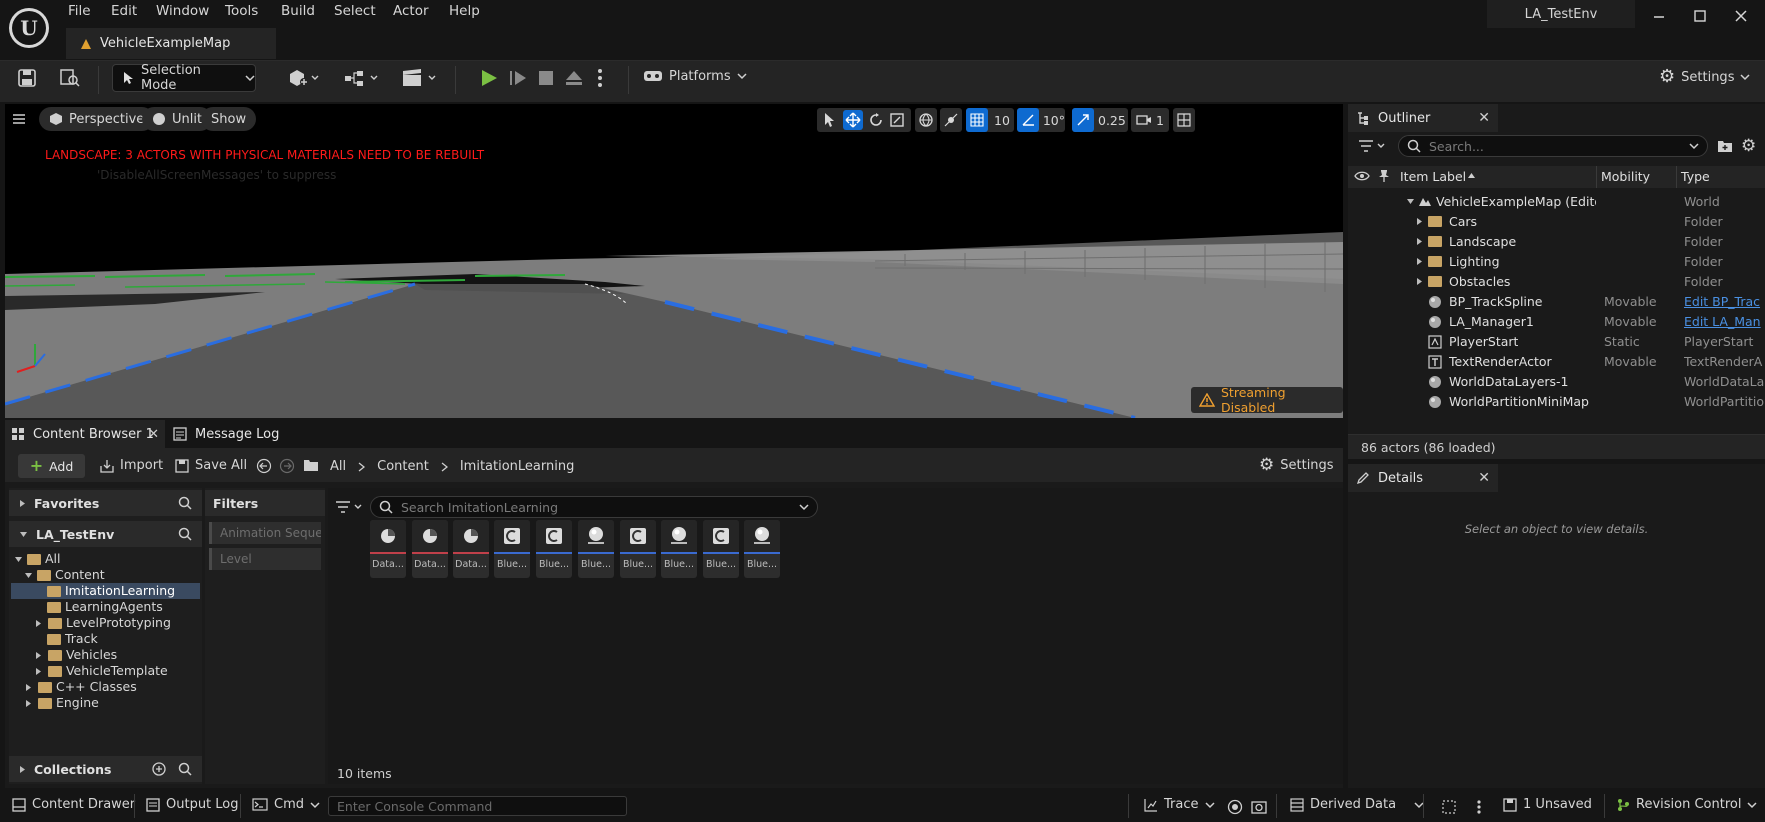 Image resolution: width=1765 pixels, height=822 pixels. I want to click on tree-item-imitationlearning: ImitationLearning, so click(111, 591).